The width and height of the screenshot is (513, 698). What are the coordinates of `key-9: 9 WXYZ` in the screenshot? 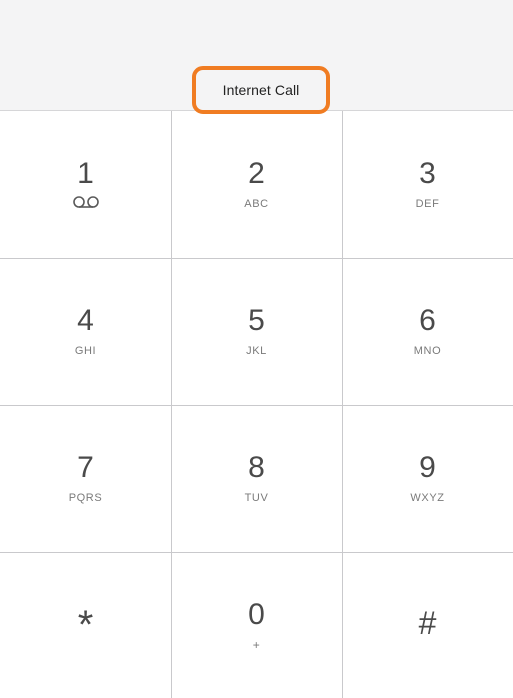 It's located at (427, 478).